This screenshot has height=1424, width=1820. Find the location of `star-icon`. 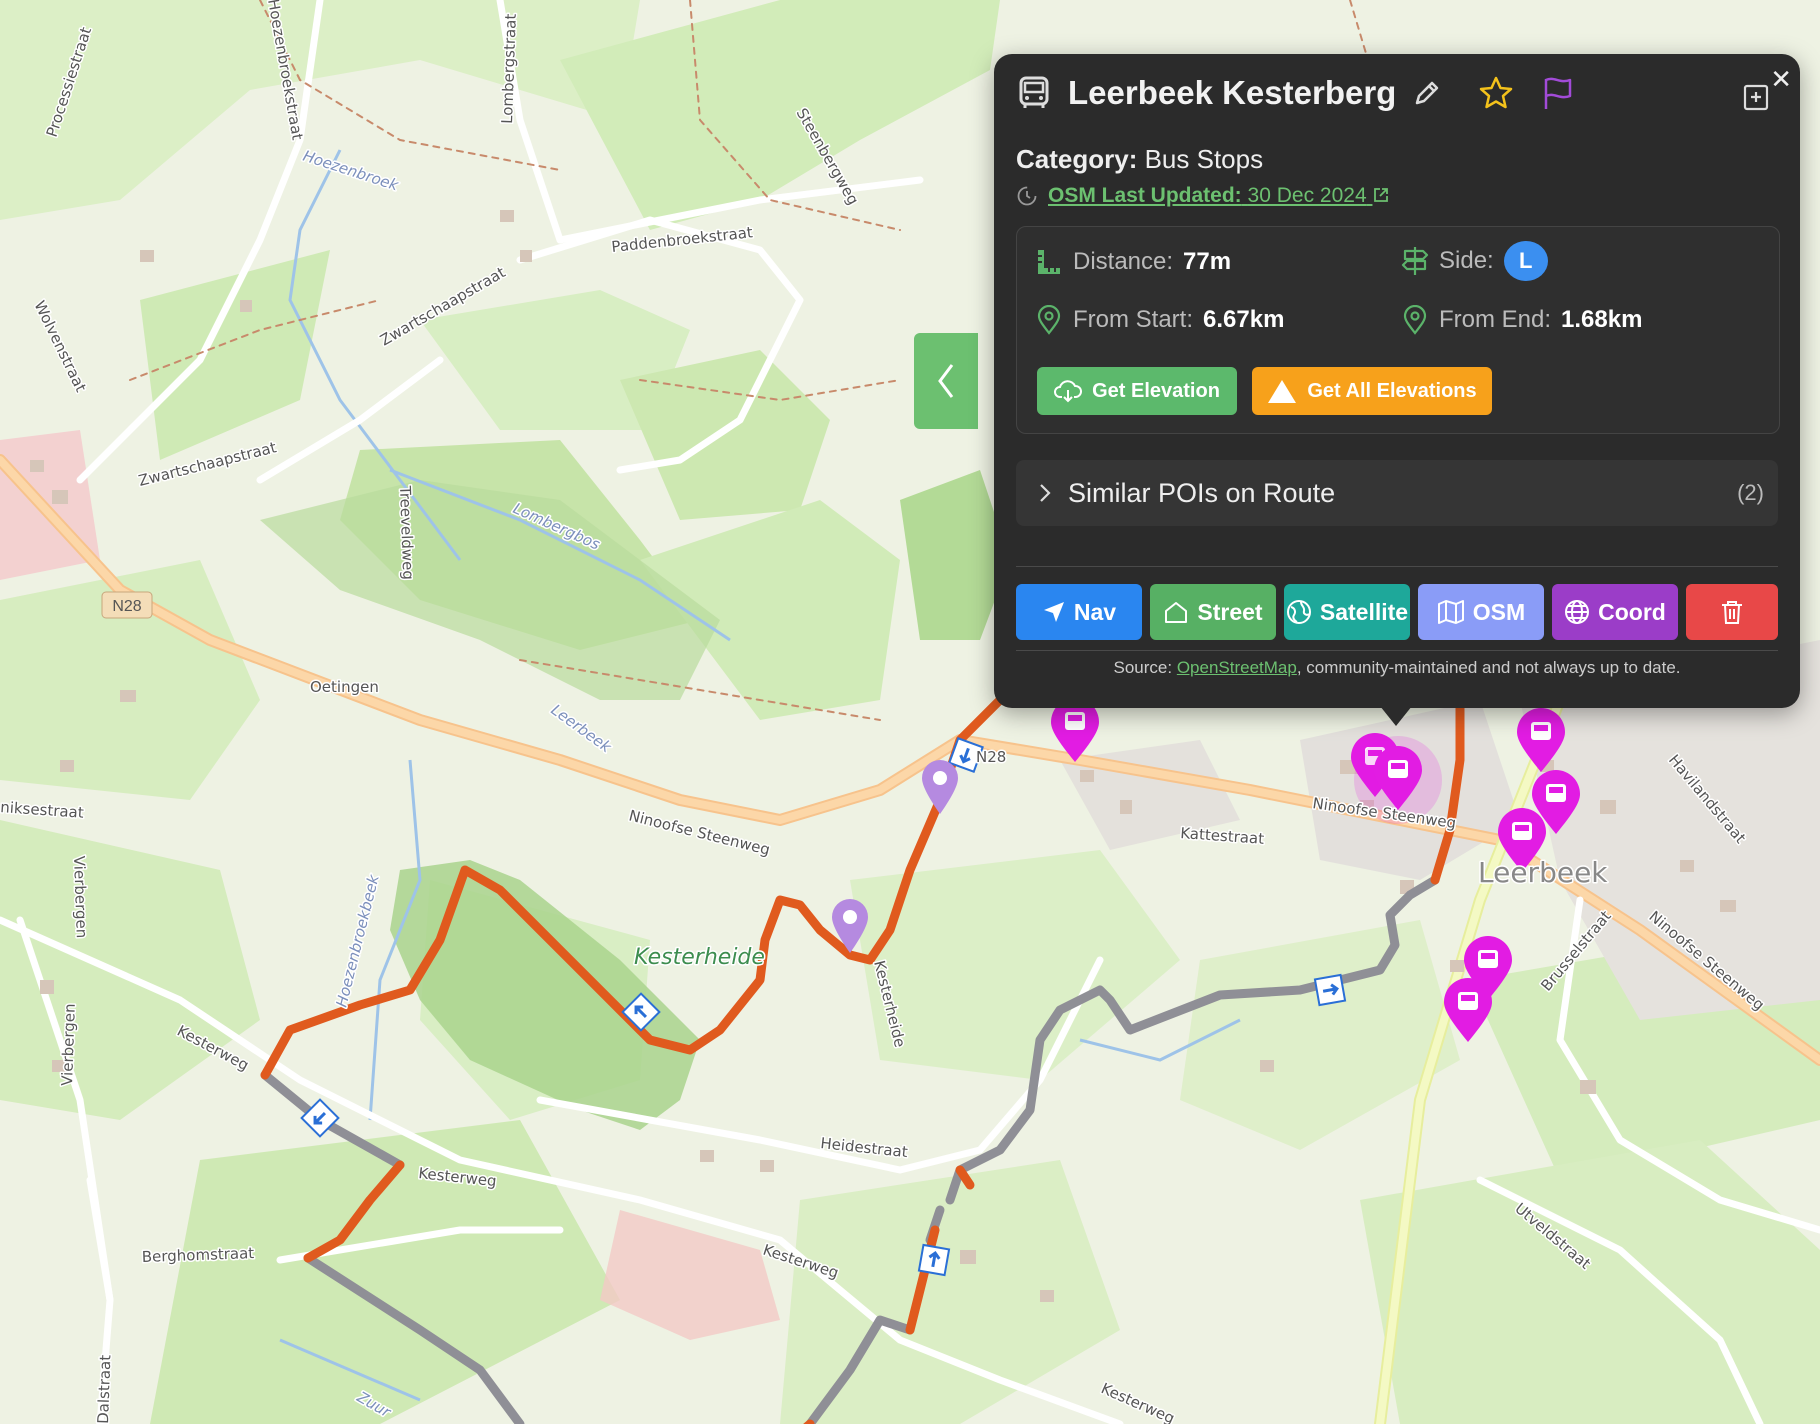

star-icon is located at coordinates (1496, 93).